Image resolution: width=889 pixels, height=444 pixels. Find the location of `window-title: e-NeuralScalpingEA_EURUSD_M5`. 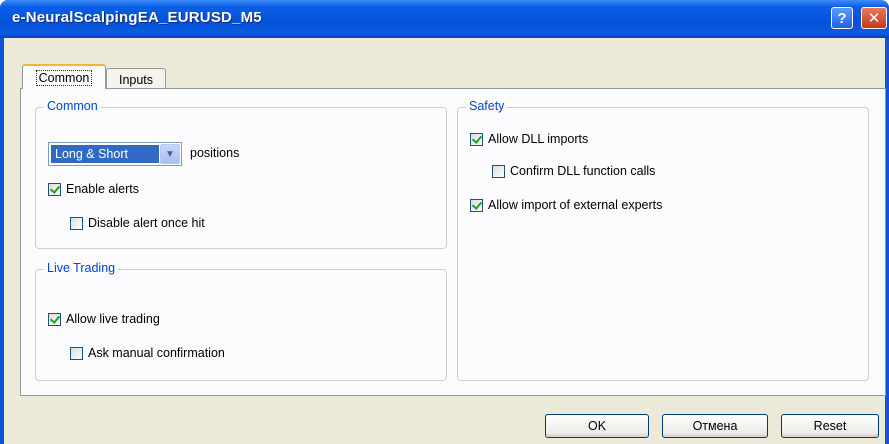

window-title: e-NeuralScalpingEA_EURUSD_M5 is located at coordinates (137, 17).